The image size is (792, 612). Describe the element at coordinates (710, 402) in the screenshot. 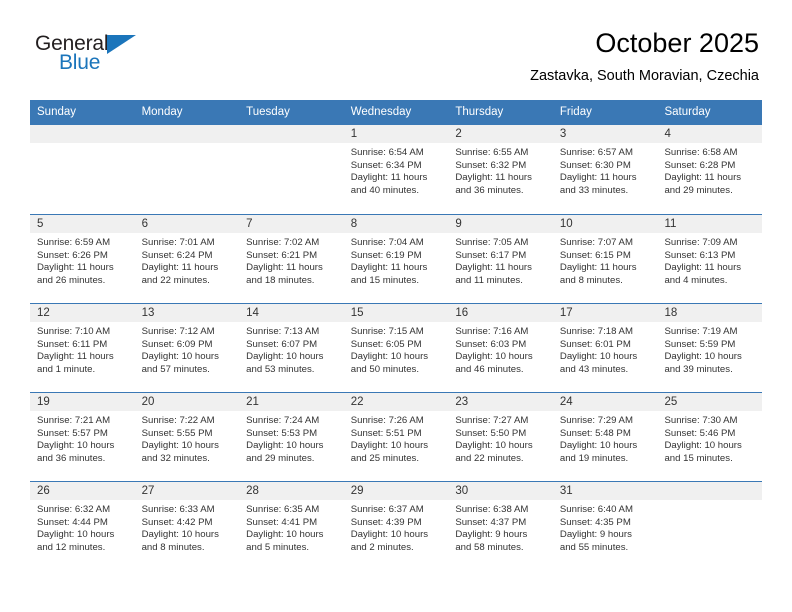

I see `day-number: 25` at that location.